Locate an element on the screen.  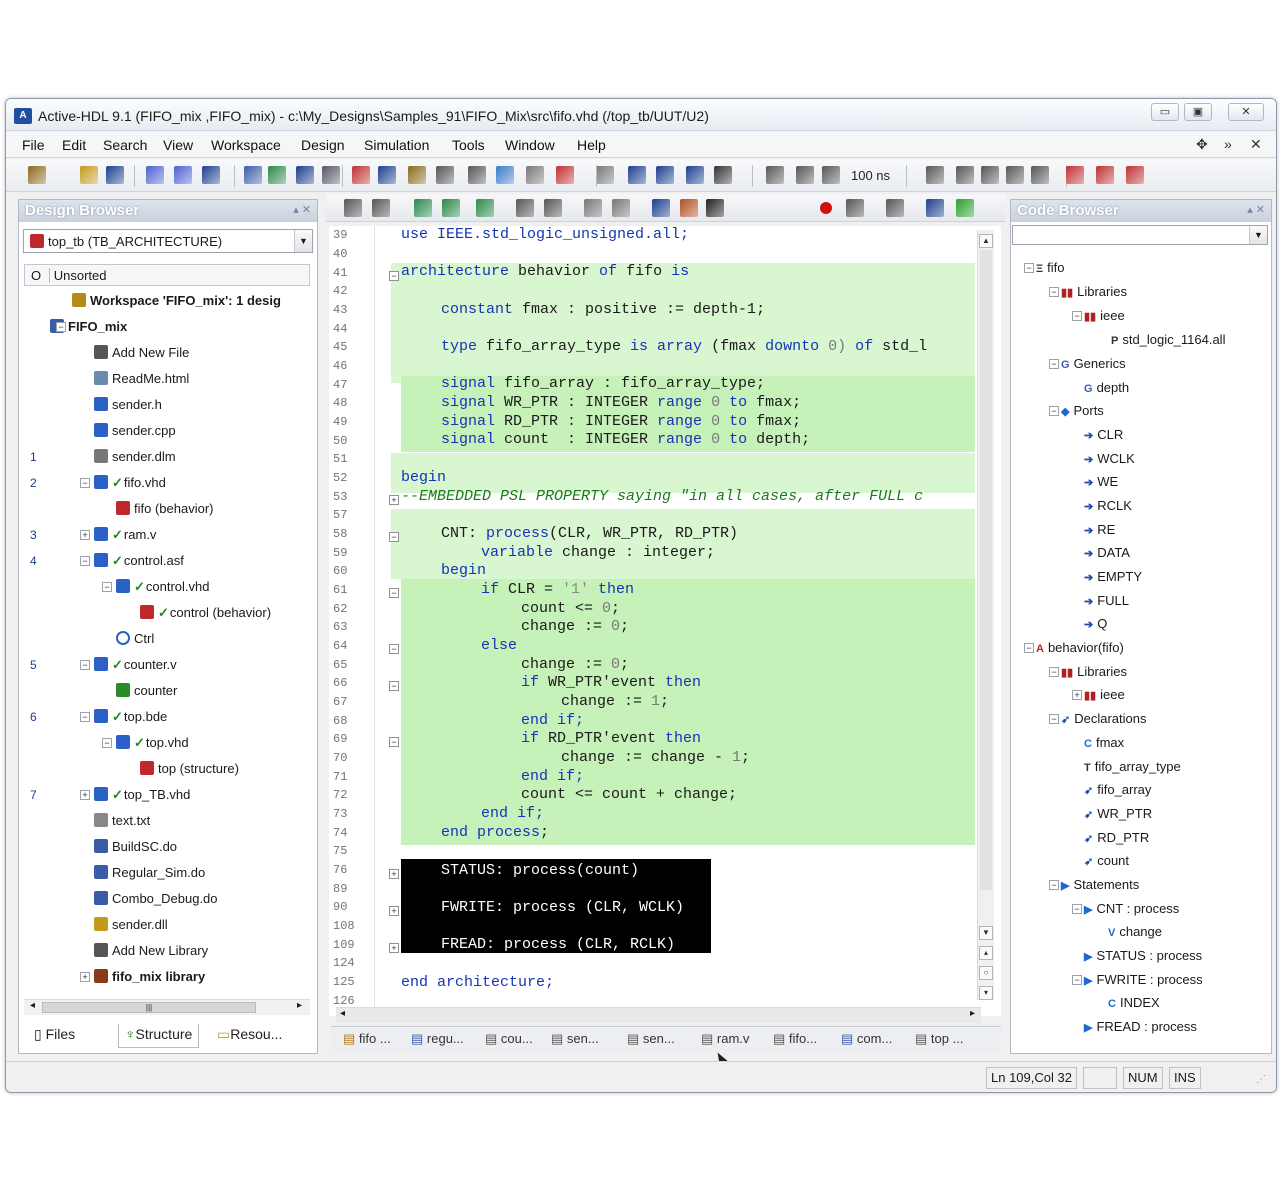
design-tree-item: ✓top.vhd is located at coordinates (152, 743).